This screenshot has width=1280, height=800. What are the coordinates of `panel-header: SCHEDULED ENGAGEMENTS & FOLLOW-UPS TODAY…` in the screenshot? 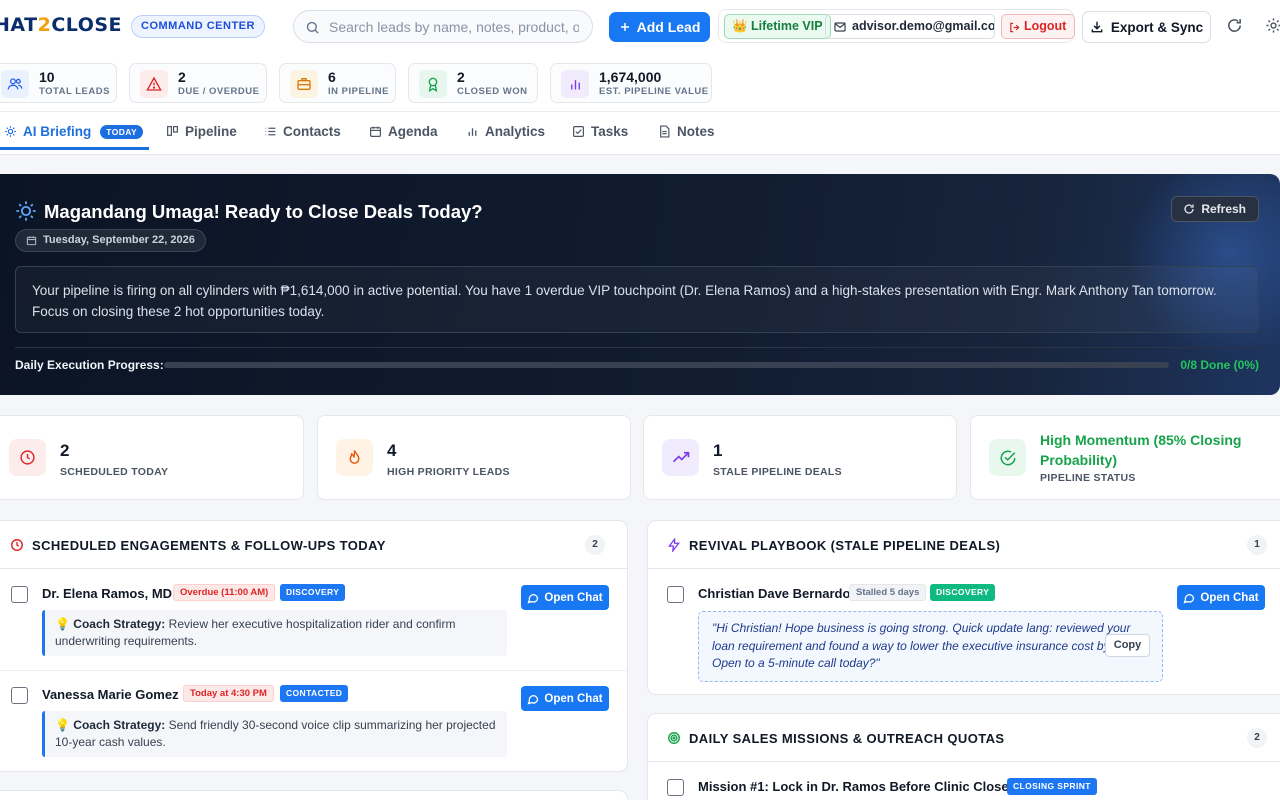 It's located at (313, 545).